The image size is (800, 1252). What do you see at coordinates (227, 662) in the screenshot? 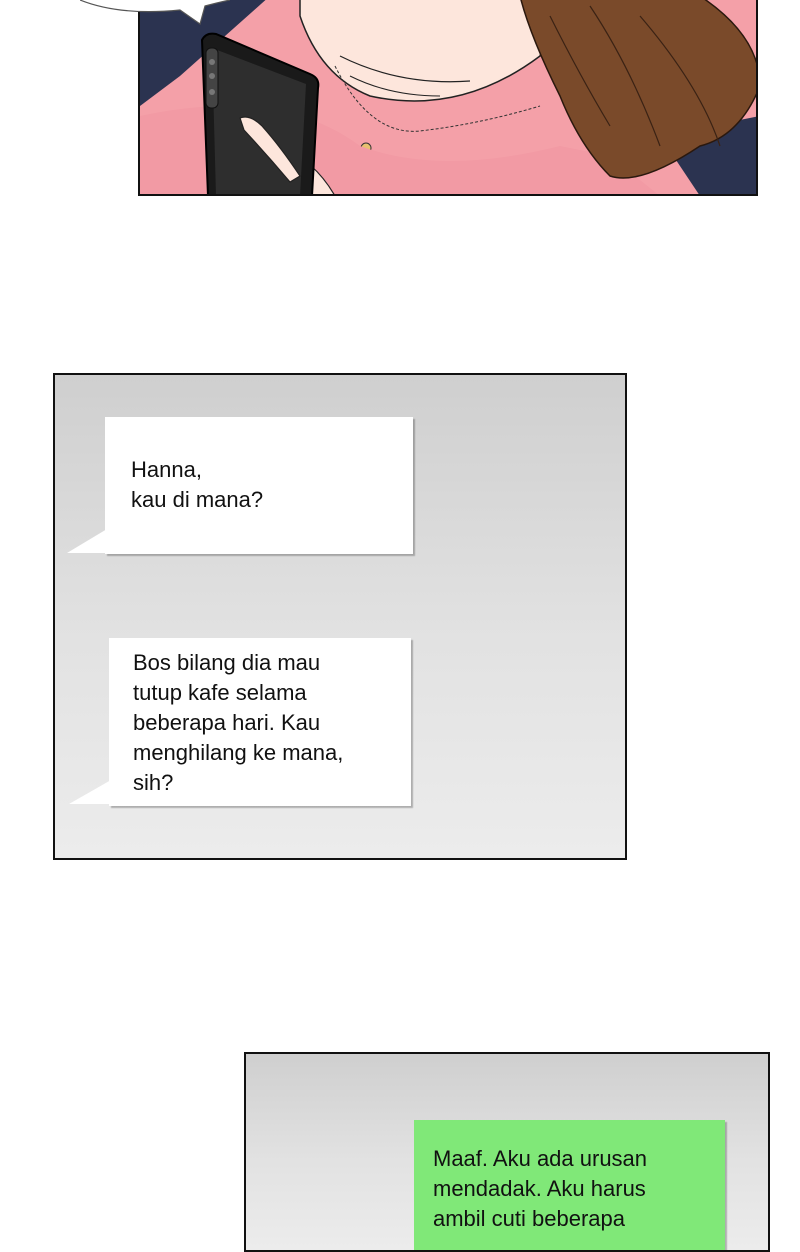
I see `message-text-line: Bos bilang dia mau` at bounding box center [227, 662].